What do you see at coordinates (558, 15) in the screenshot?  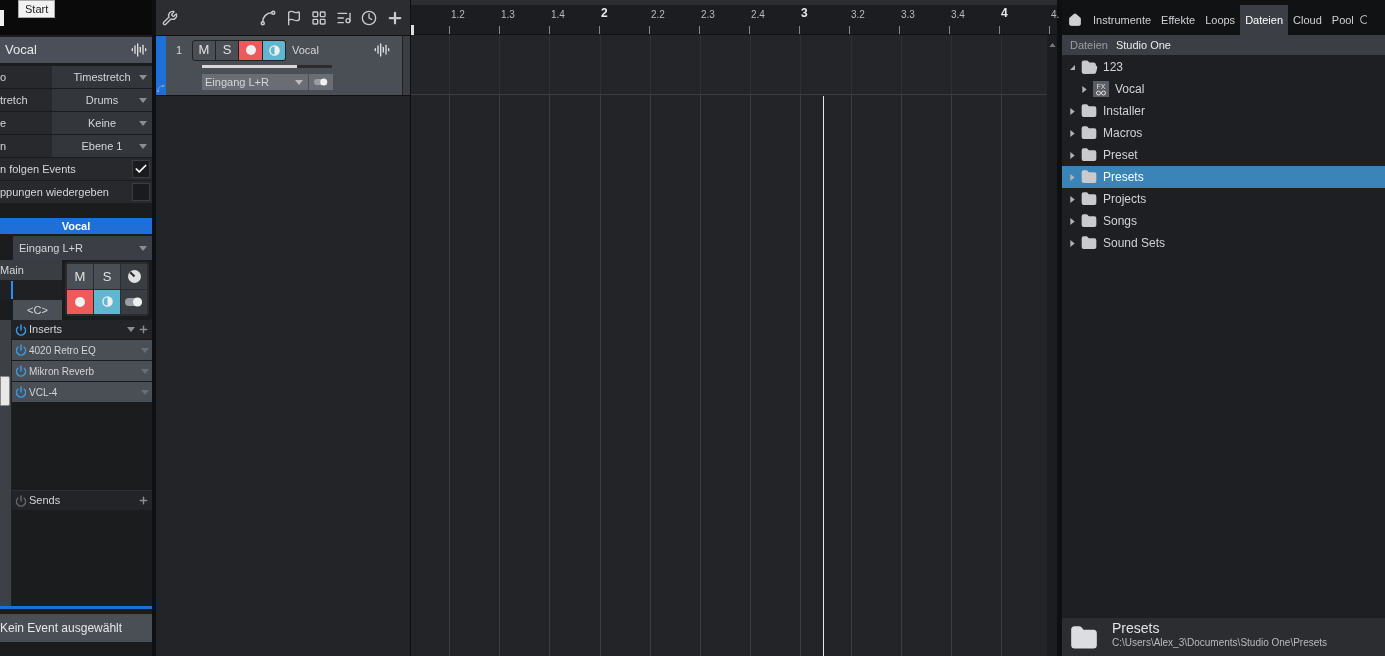 I see `ruler-label: 1.4` at bounding box center [558, 15].